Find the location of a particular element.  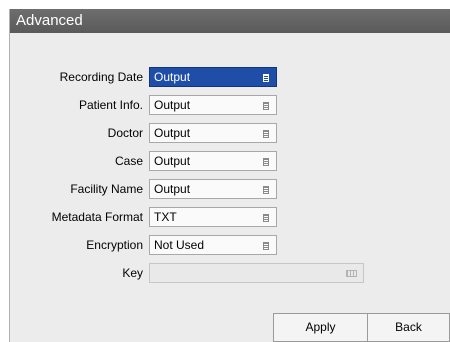

patient-info-label: Patient Info. is located at coordinates (110, 105).